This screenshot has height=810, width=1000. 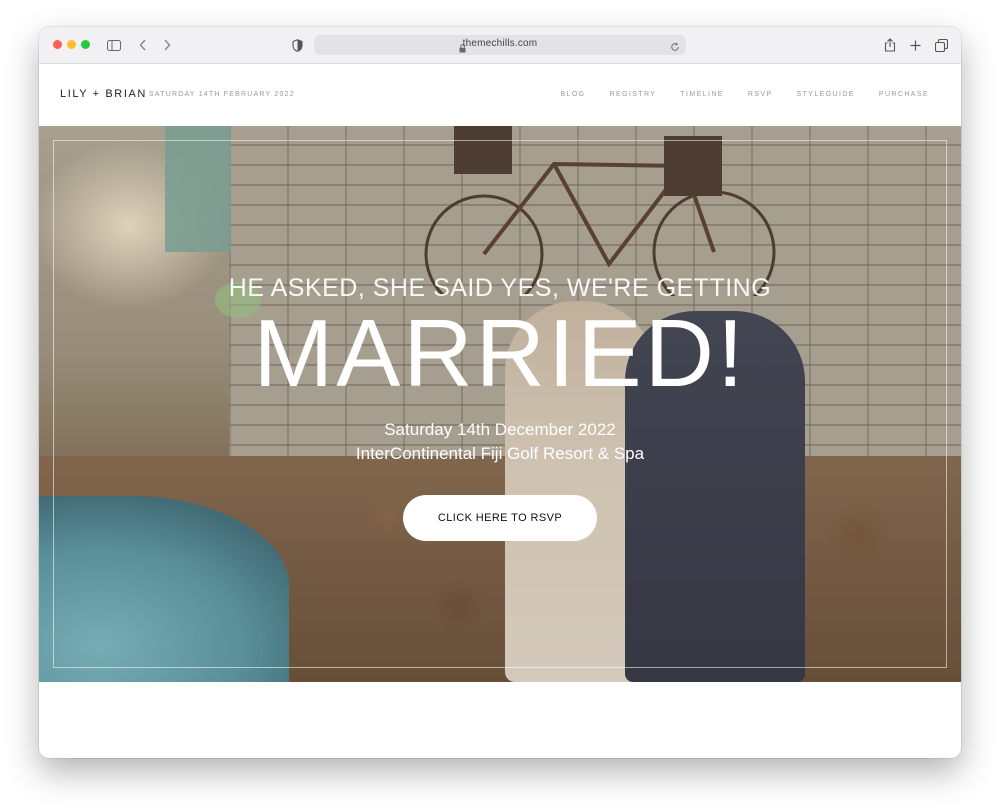 I want to click on share-icon, so click(x=890, y=45).